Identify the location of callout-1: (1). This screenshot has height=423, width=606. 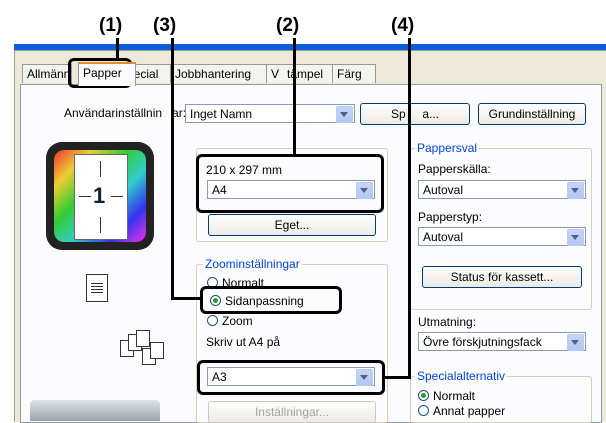
(111, 25).